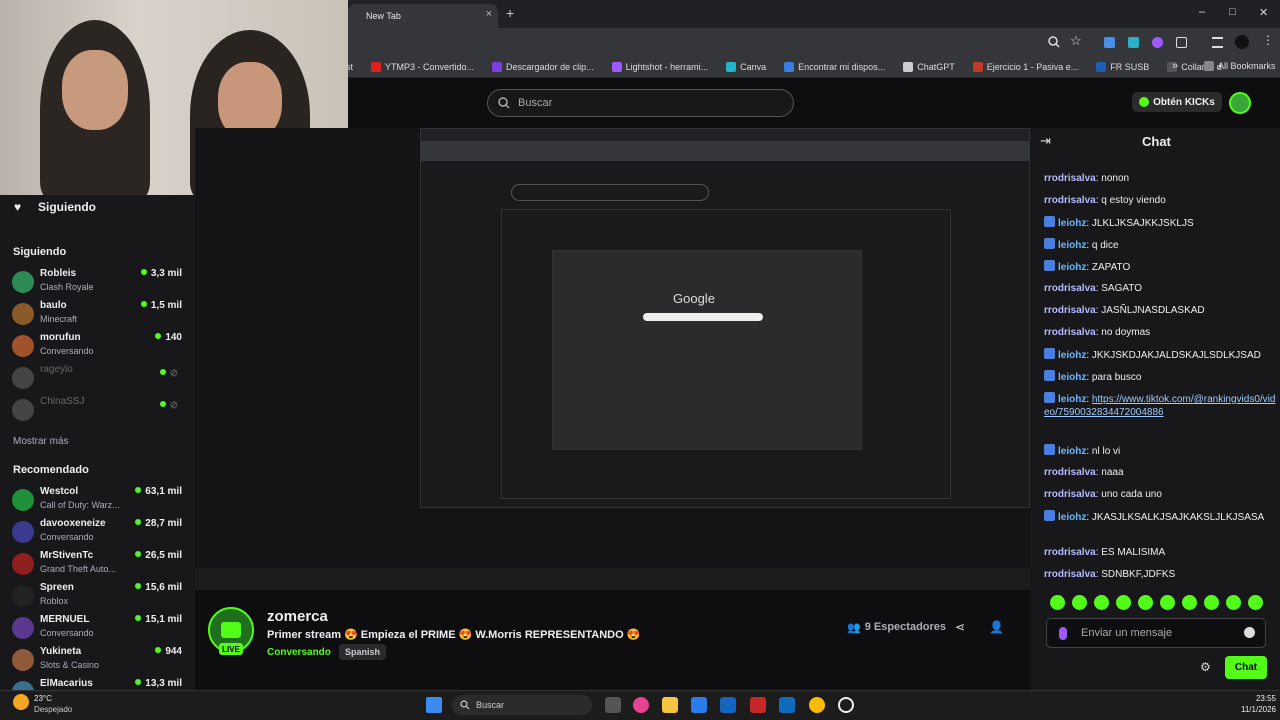  What do you see at coordinates (1175, 66) in the screenshot?
I see `bookmarks-overflow-icon: »` at bounding box center [1175, 66].